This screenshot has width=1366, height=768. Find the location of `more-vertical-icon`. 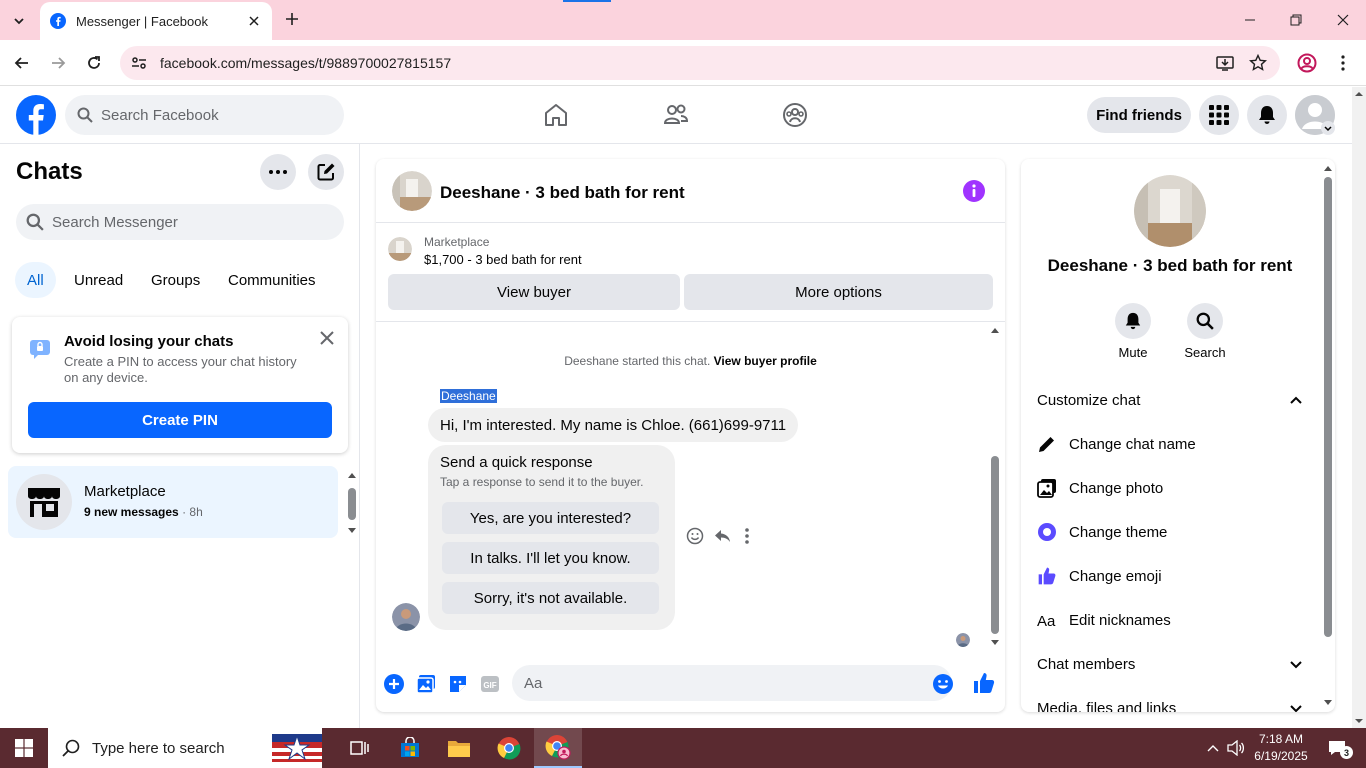

more-vertical-icon is located at coordinates (747, 536).